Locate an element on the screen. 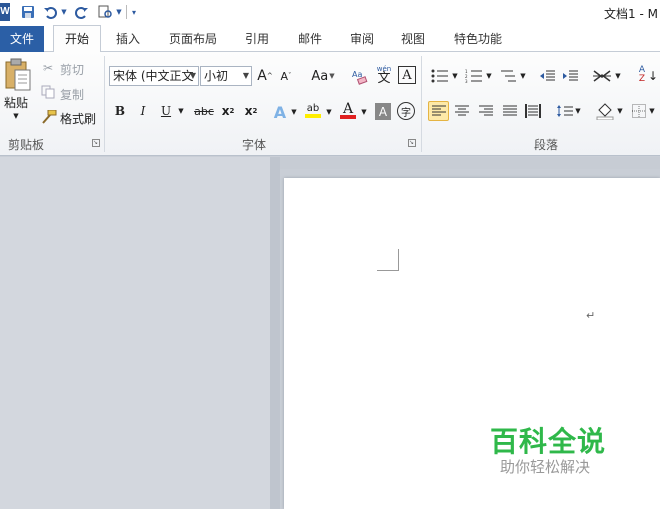 This screenshot has width=660, height=509. character-border-button: A is located at coordinates (407, 75).